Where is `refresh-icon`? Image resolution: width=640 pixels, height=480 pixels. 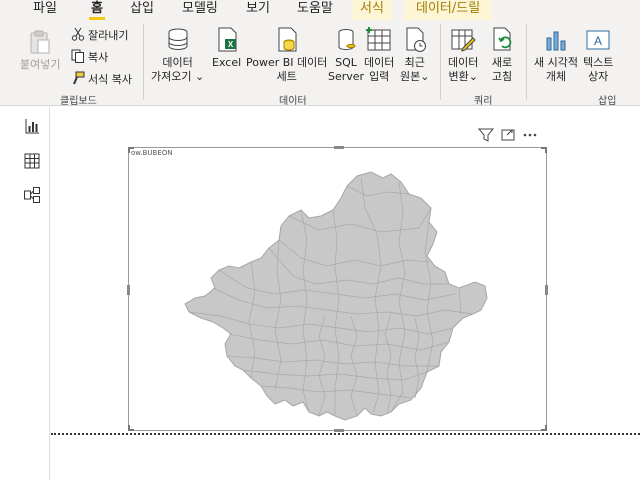 refresh-icon is located at coordinates (502, 39).